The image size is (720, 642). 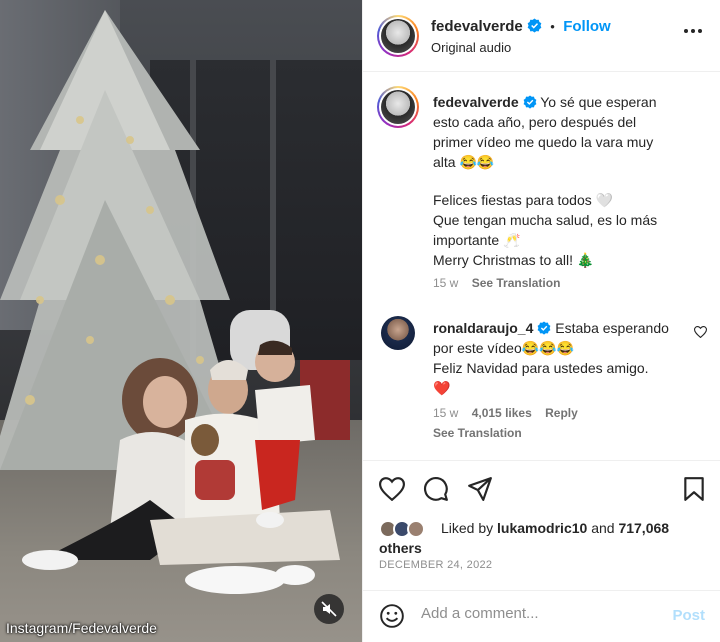 What do you see at coordinates (700, 332) in the screenshot?
I see `comment-like-heart-icon` at bounding box center [700, 332].